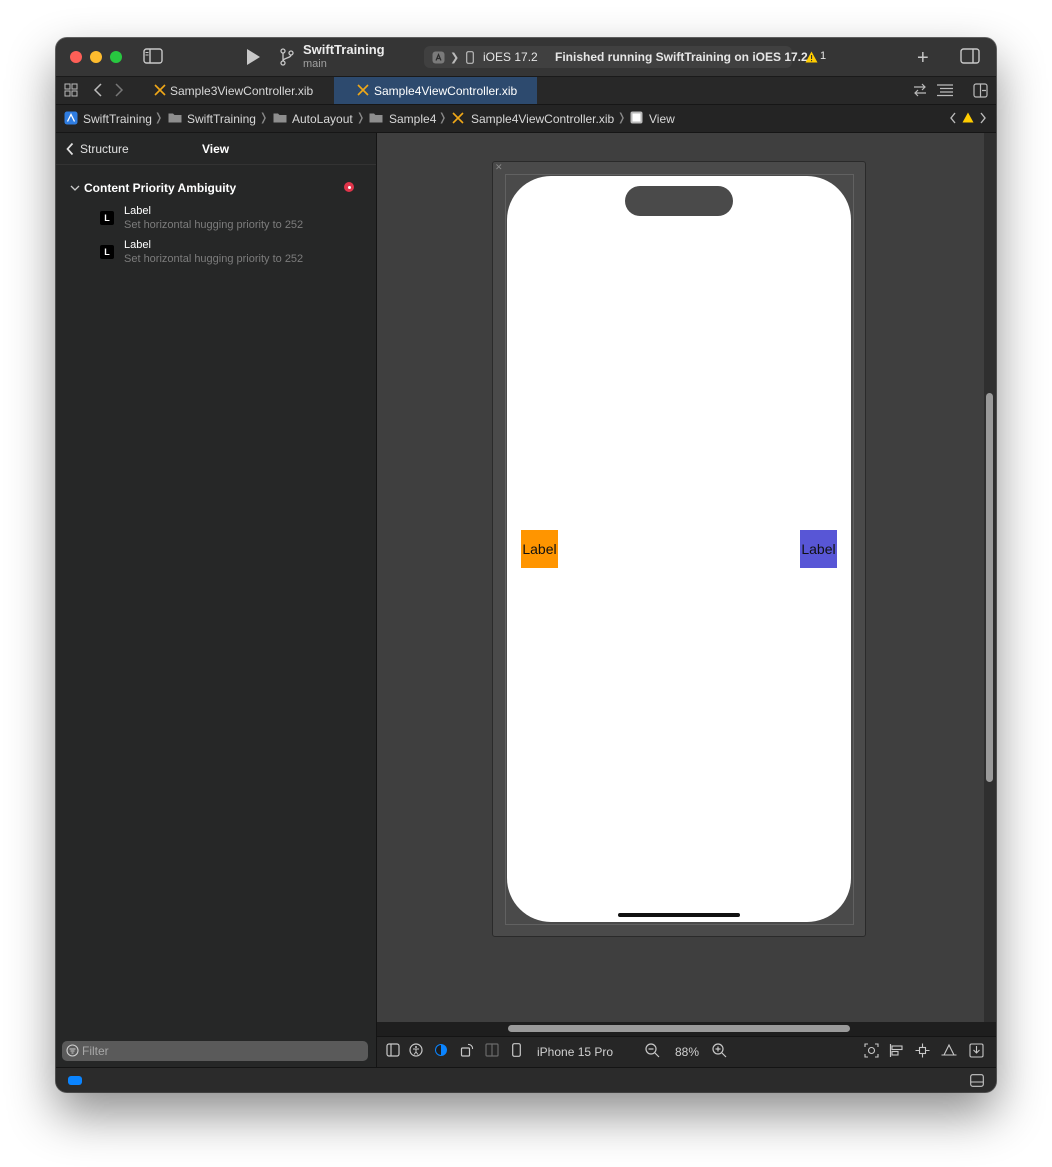 The image size is (1052, 1167). I want to click on warning-count: 1, so click(823, 56).